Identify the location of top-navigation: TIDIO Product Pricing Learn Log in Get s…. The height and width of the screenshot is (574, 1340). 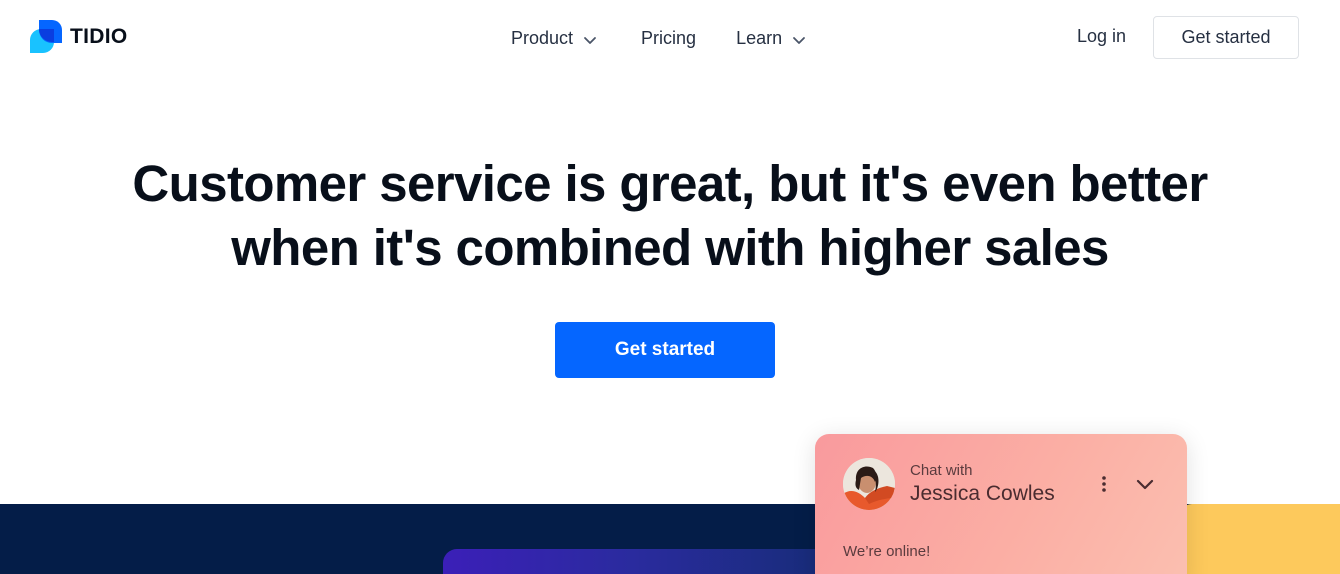
(670, 38).